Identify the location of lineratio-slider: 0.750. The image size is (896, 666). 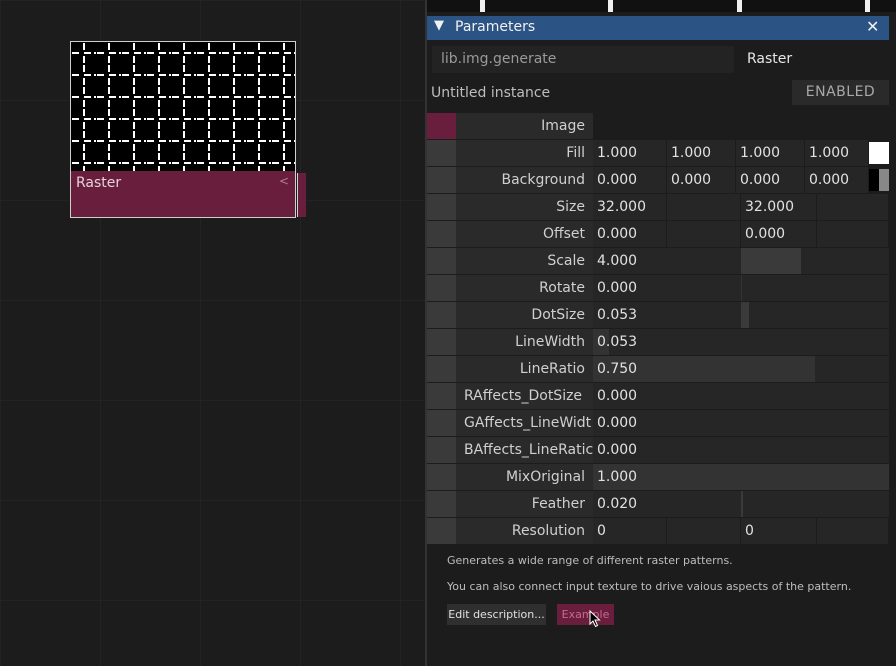
(741, 369).